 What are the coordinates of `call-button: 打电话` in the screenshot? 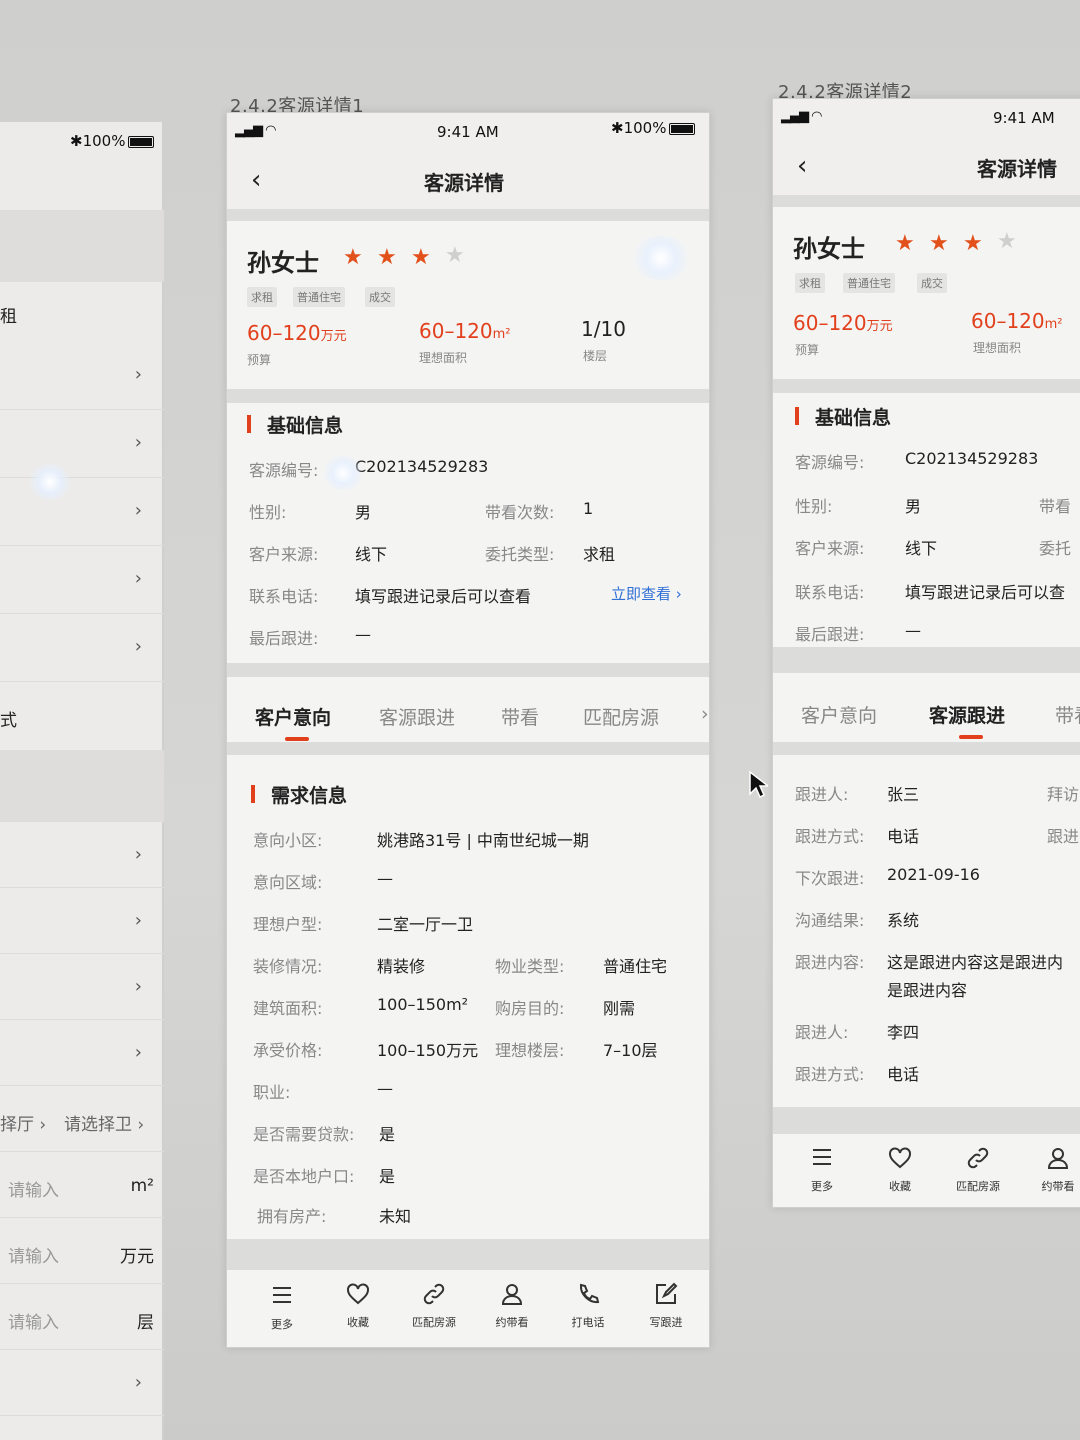 It's located at (588, 1306).